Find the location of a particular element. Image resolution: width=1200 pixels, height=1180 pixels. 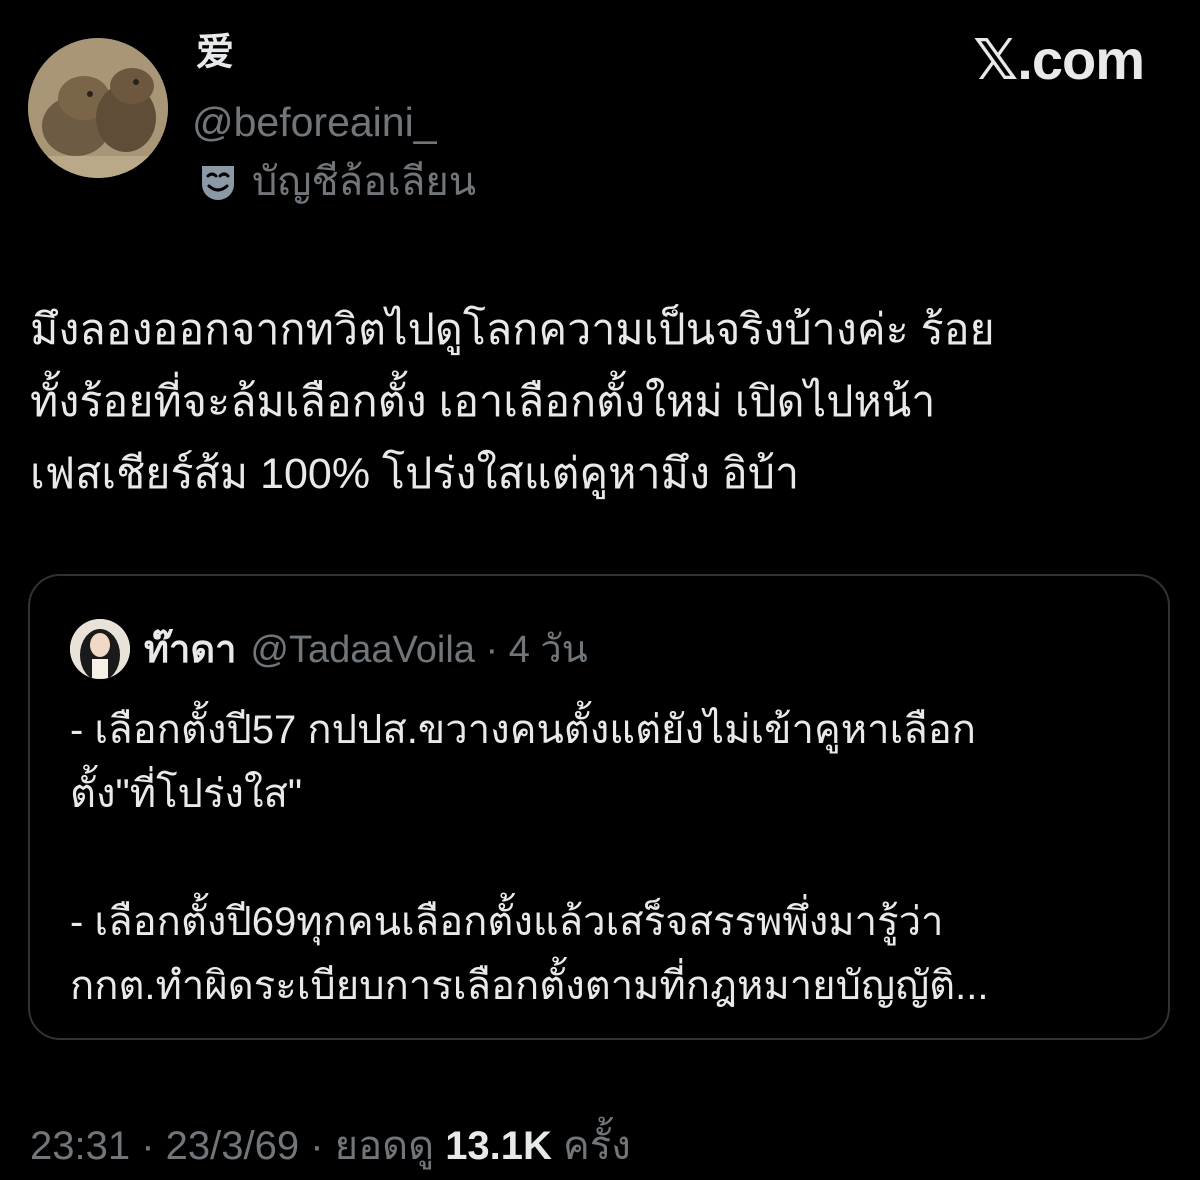

parody-label-row: บัญชีล้อเลียน is located at coordinates (336, 182).